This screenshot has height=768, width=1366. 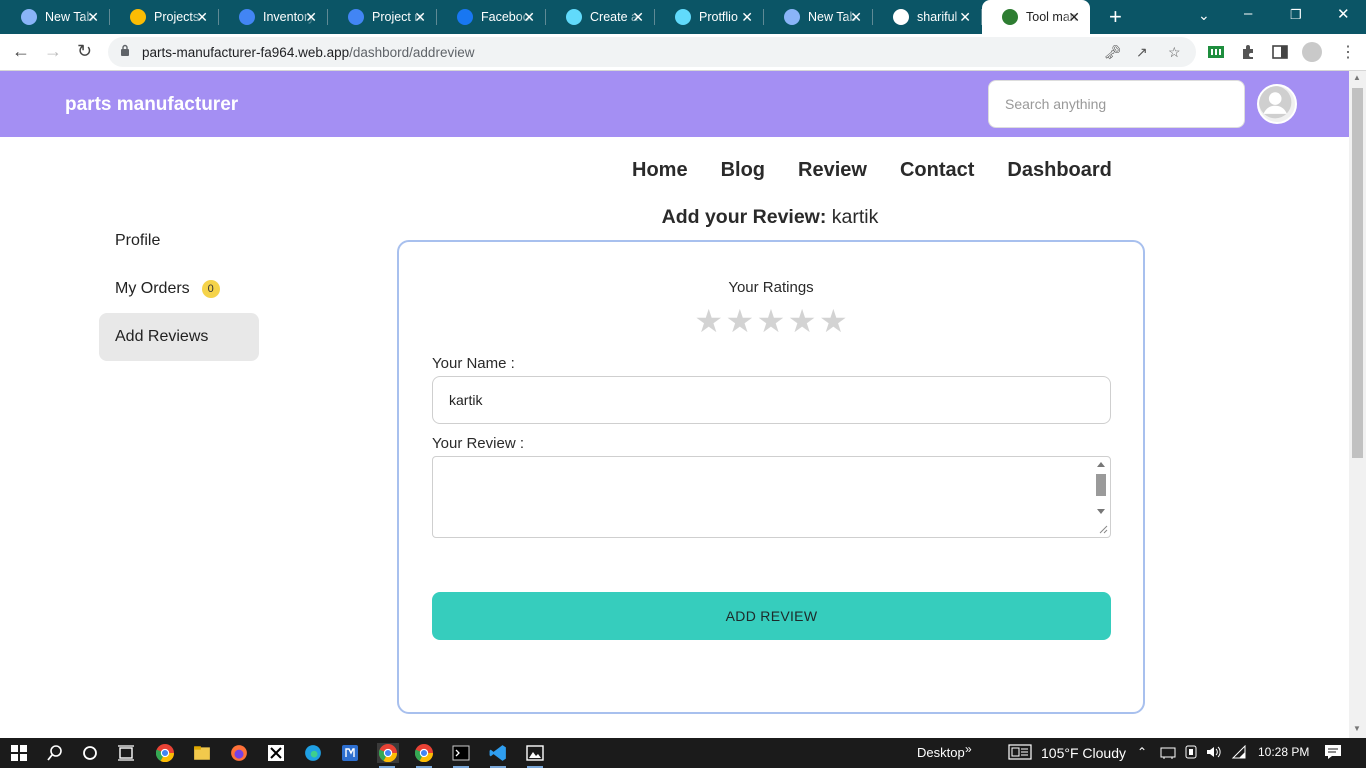 What do you see at coordinates (151, 105) in the screenshot?
I see `brand-logo-text: parts manufacturer` at bounding box center [151, 105].